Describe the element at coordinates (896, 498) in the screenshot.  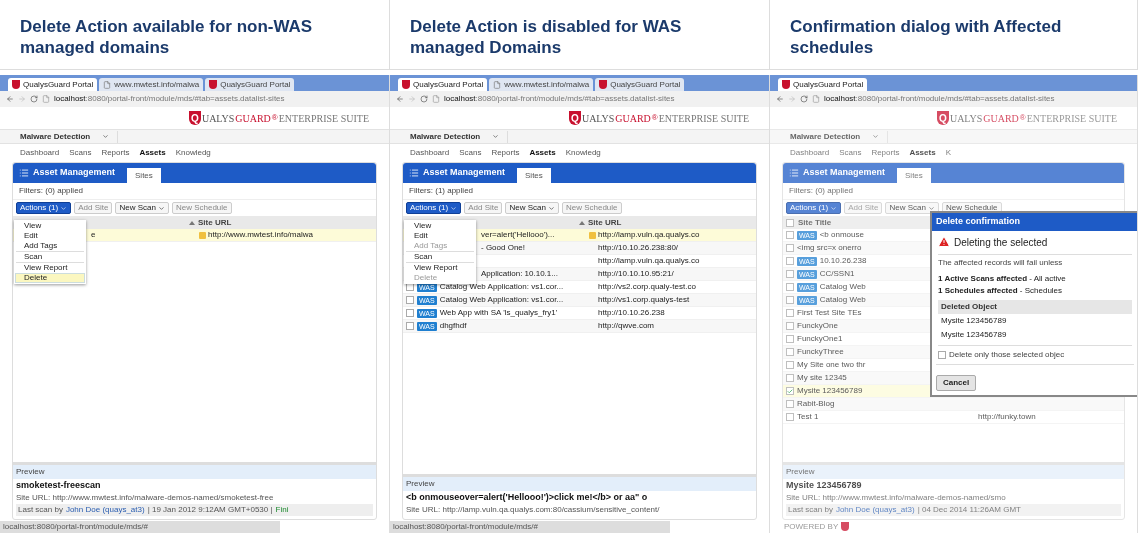
I see `preview-site-url: Site URL: http://www.mwtest.info/malware-demos-named/smo` at that location.